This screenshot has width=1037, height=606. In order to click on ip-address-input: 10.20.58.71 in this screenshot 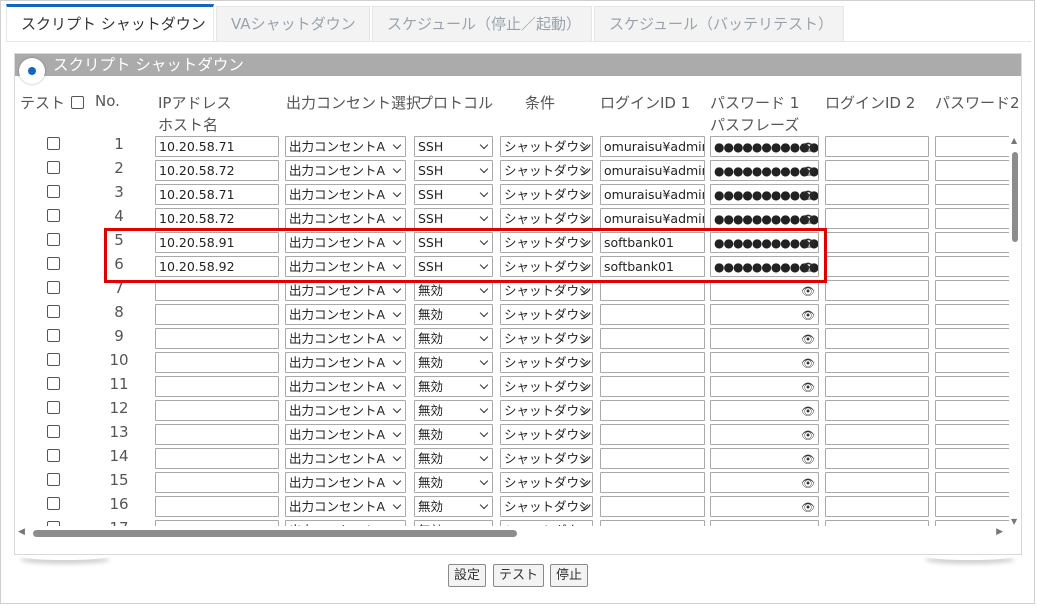, I will do `click(217, 146)`.